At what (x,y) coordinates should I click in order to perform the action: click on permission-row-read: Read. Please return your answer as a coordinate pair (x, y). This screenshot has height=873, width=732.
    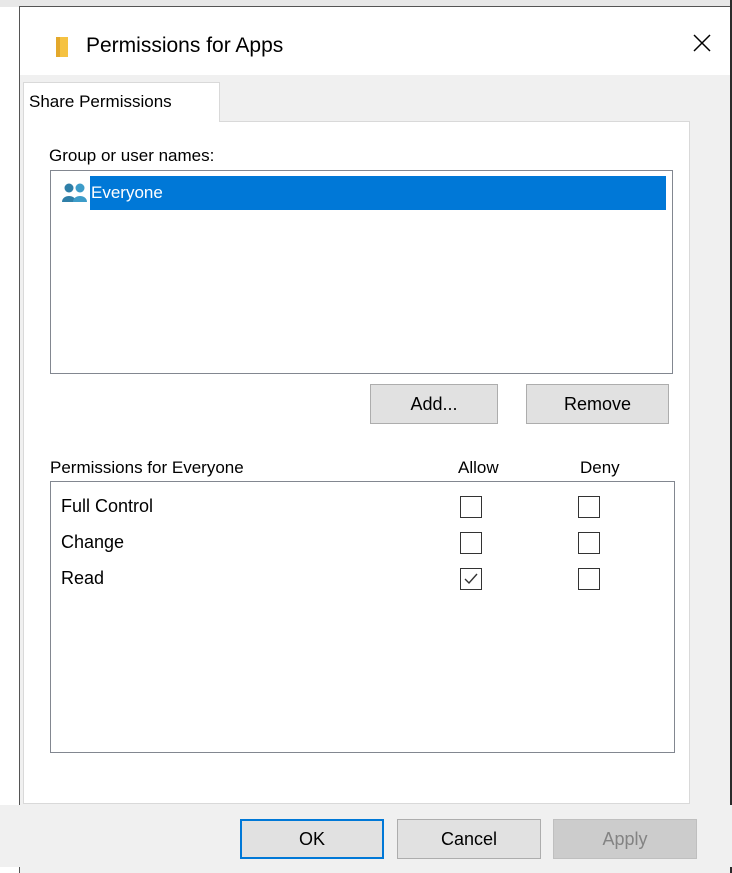
    Looking at the image, I should click on (362, 578).